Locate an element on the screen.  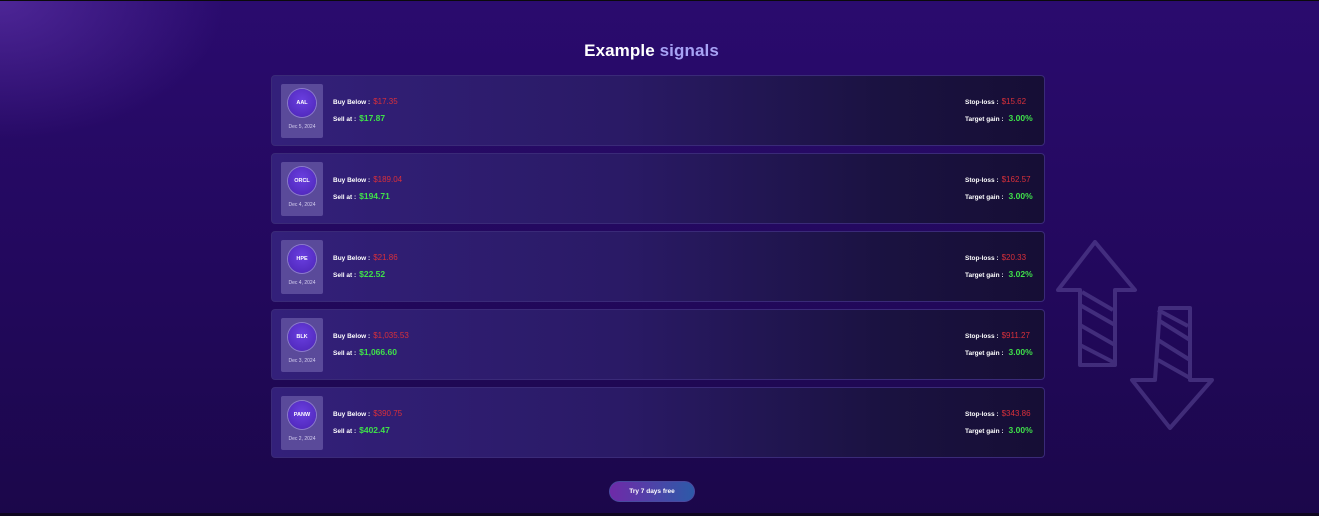
target-gain-row: Target gain : 3.02% is located at coordinates (999, 274).